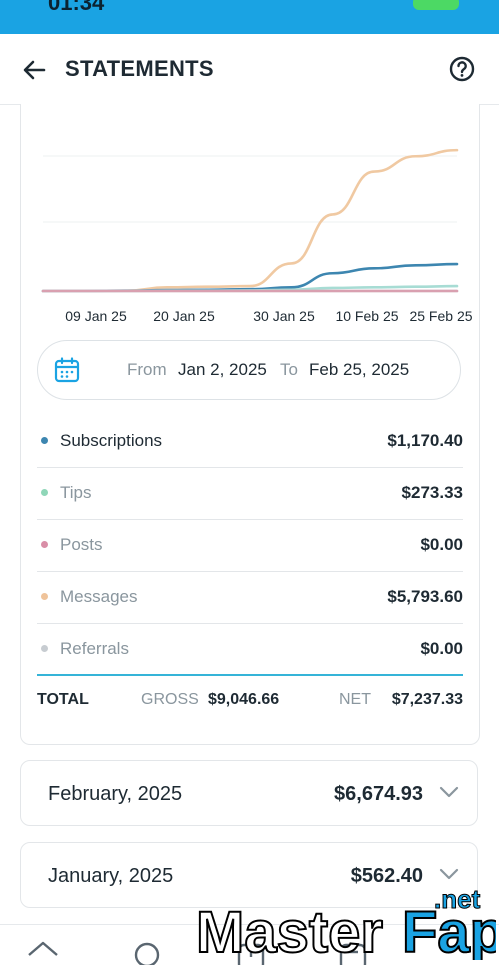  Describe the element at coordinates (184, 316) in the screenshot. I see `chart-x-tick-label: 20 Jan 25` at that location.